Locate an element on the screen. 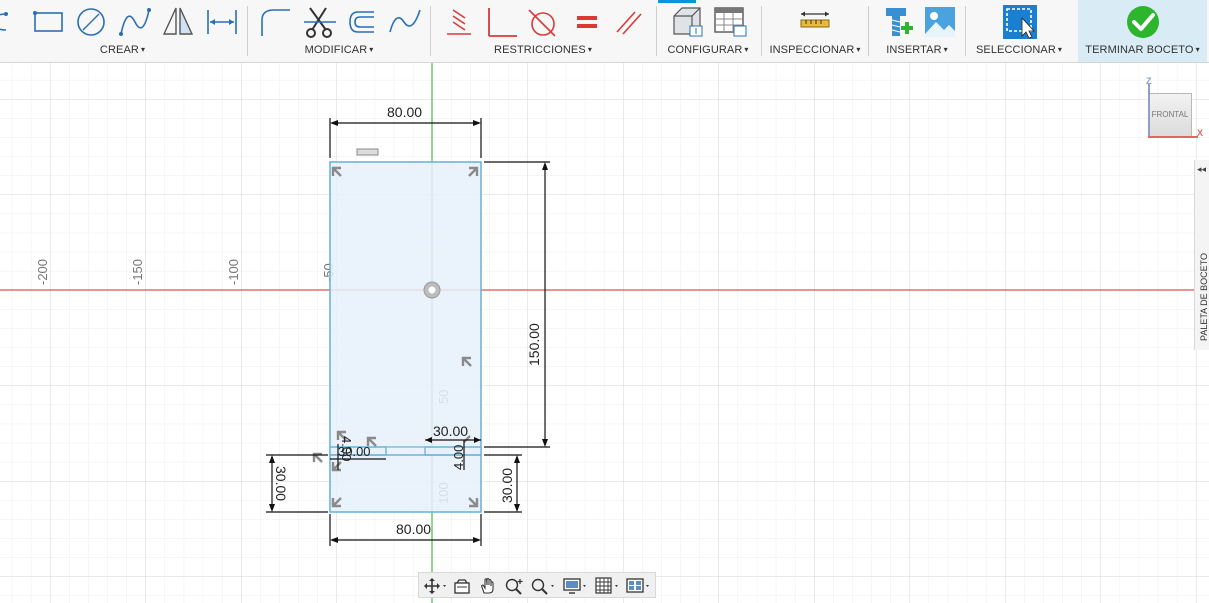 The image size is (1209, 603). create-group: CREAR ▾ is located at coordinates (122, 31).